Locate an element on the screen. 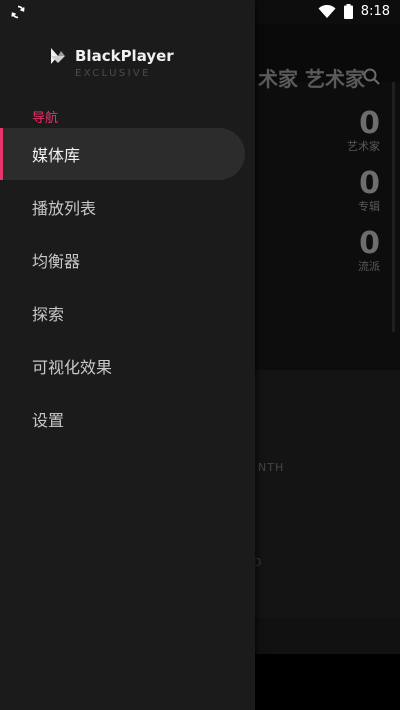  header-title: 术家 艺术家 is located at coordinates (311, 79).